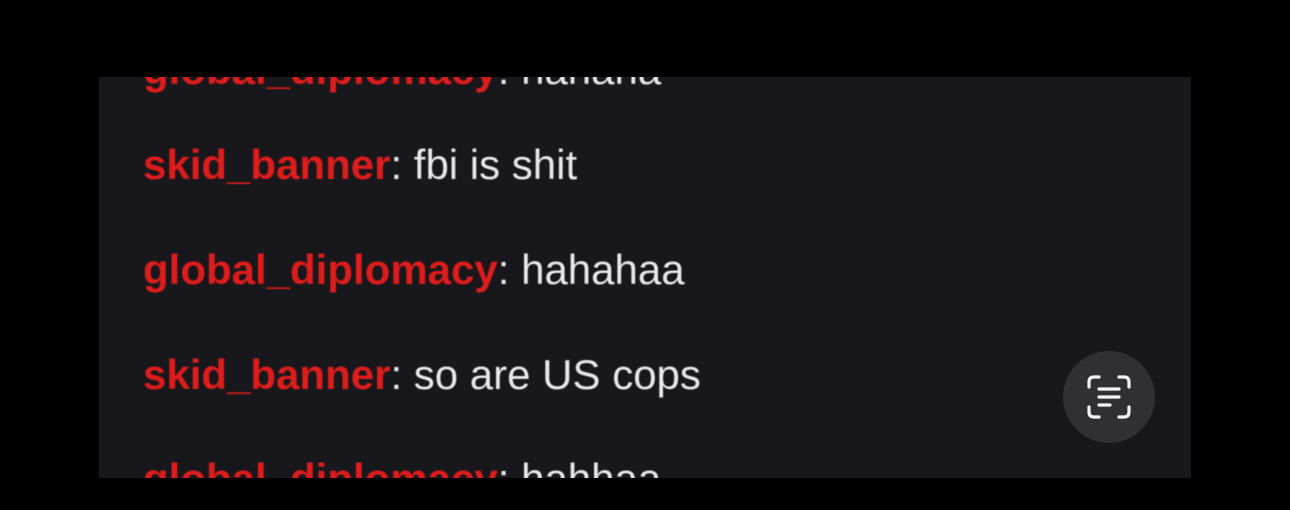  What do you see at coordinates (591, 466) in the screenshot?
I see `chat-message-text: hahhaa` at bounding box center [591, 466].